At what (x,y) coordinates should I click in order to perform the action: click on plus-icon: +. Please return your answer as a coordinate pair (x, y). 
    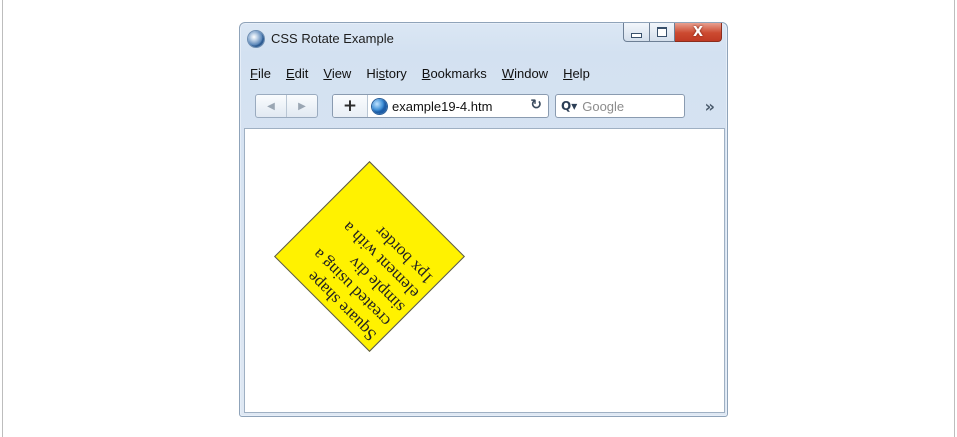
    Looking at the image, I should click on (350, 106).